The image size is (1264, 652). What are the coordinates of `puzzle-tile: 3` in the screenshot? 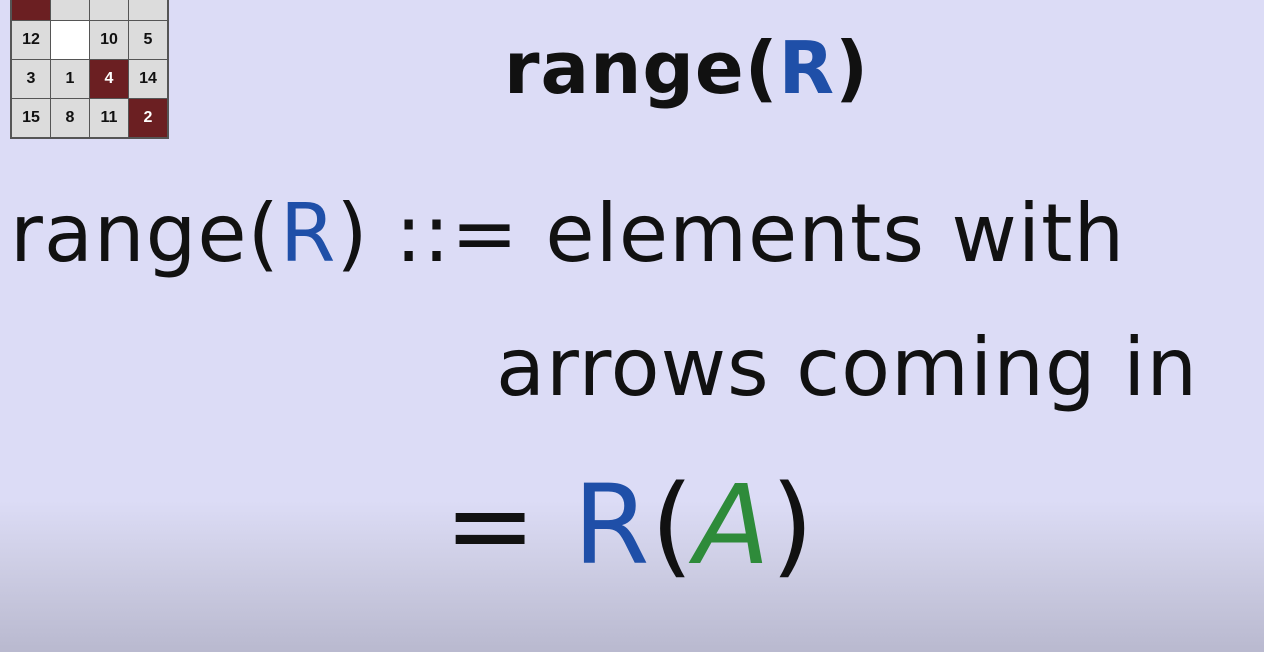 It's located at (31, 79).